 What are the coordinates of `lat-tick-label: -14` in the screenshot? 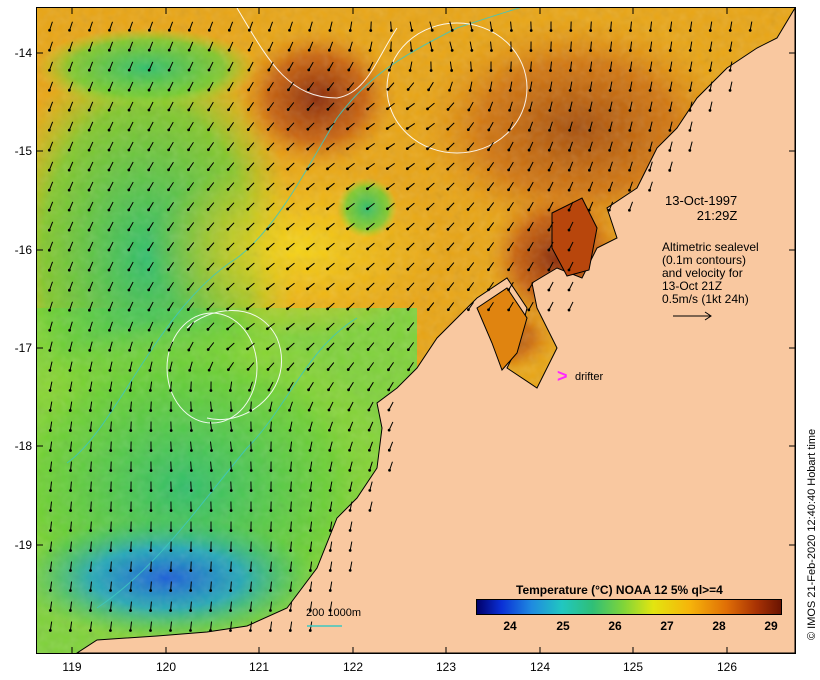 It's located at (23, 53).